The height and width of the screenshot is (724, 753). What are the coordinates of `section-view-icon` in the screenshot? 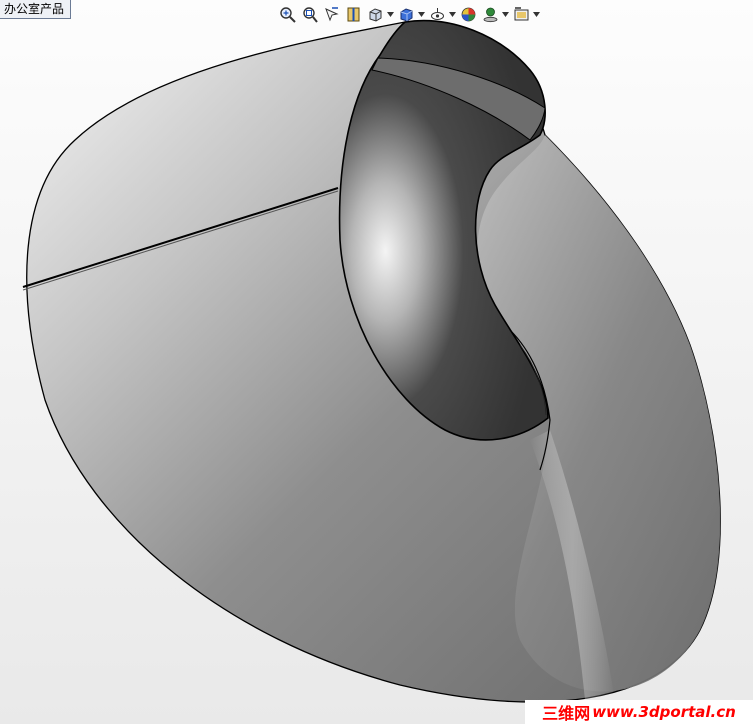 It's located at (353, 14).